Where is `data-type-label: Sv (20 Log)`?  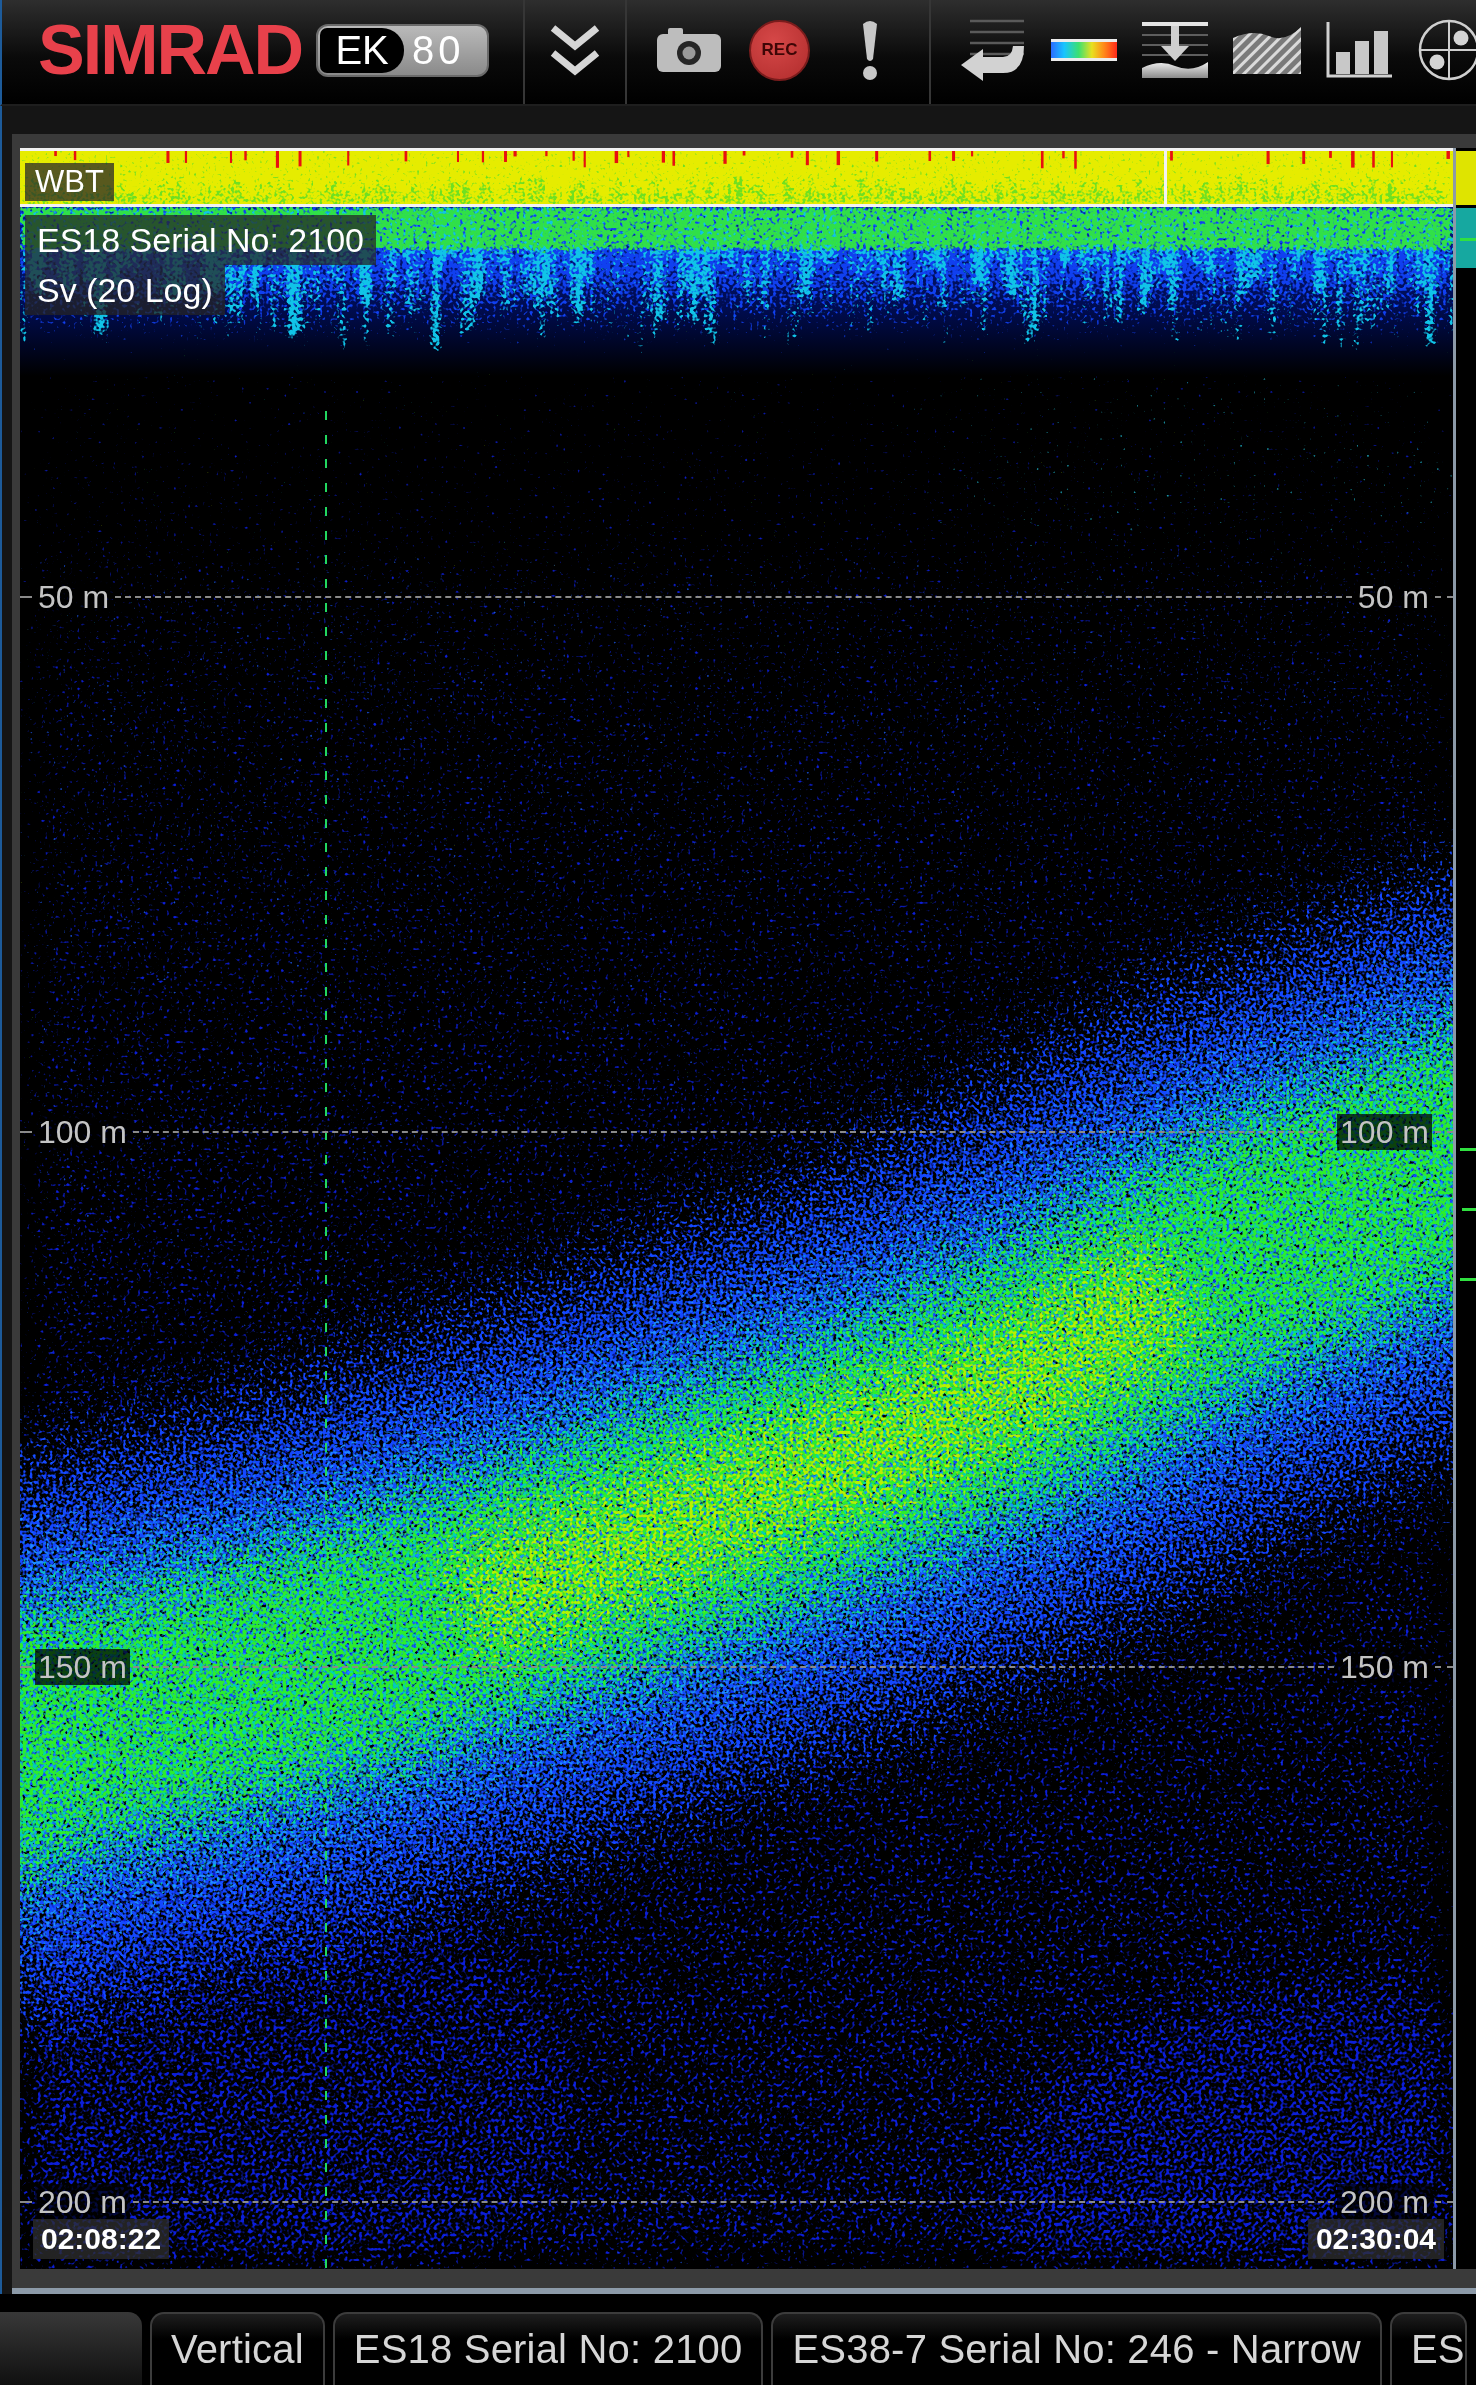 data-type-label: Sv (20 Log) is located at coordinates (125, 290).